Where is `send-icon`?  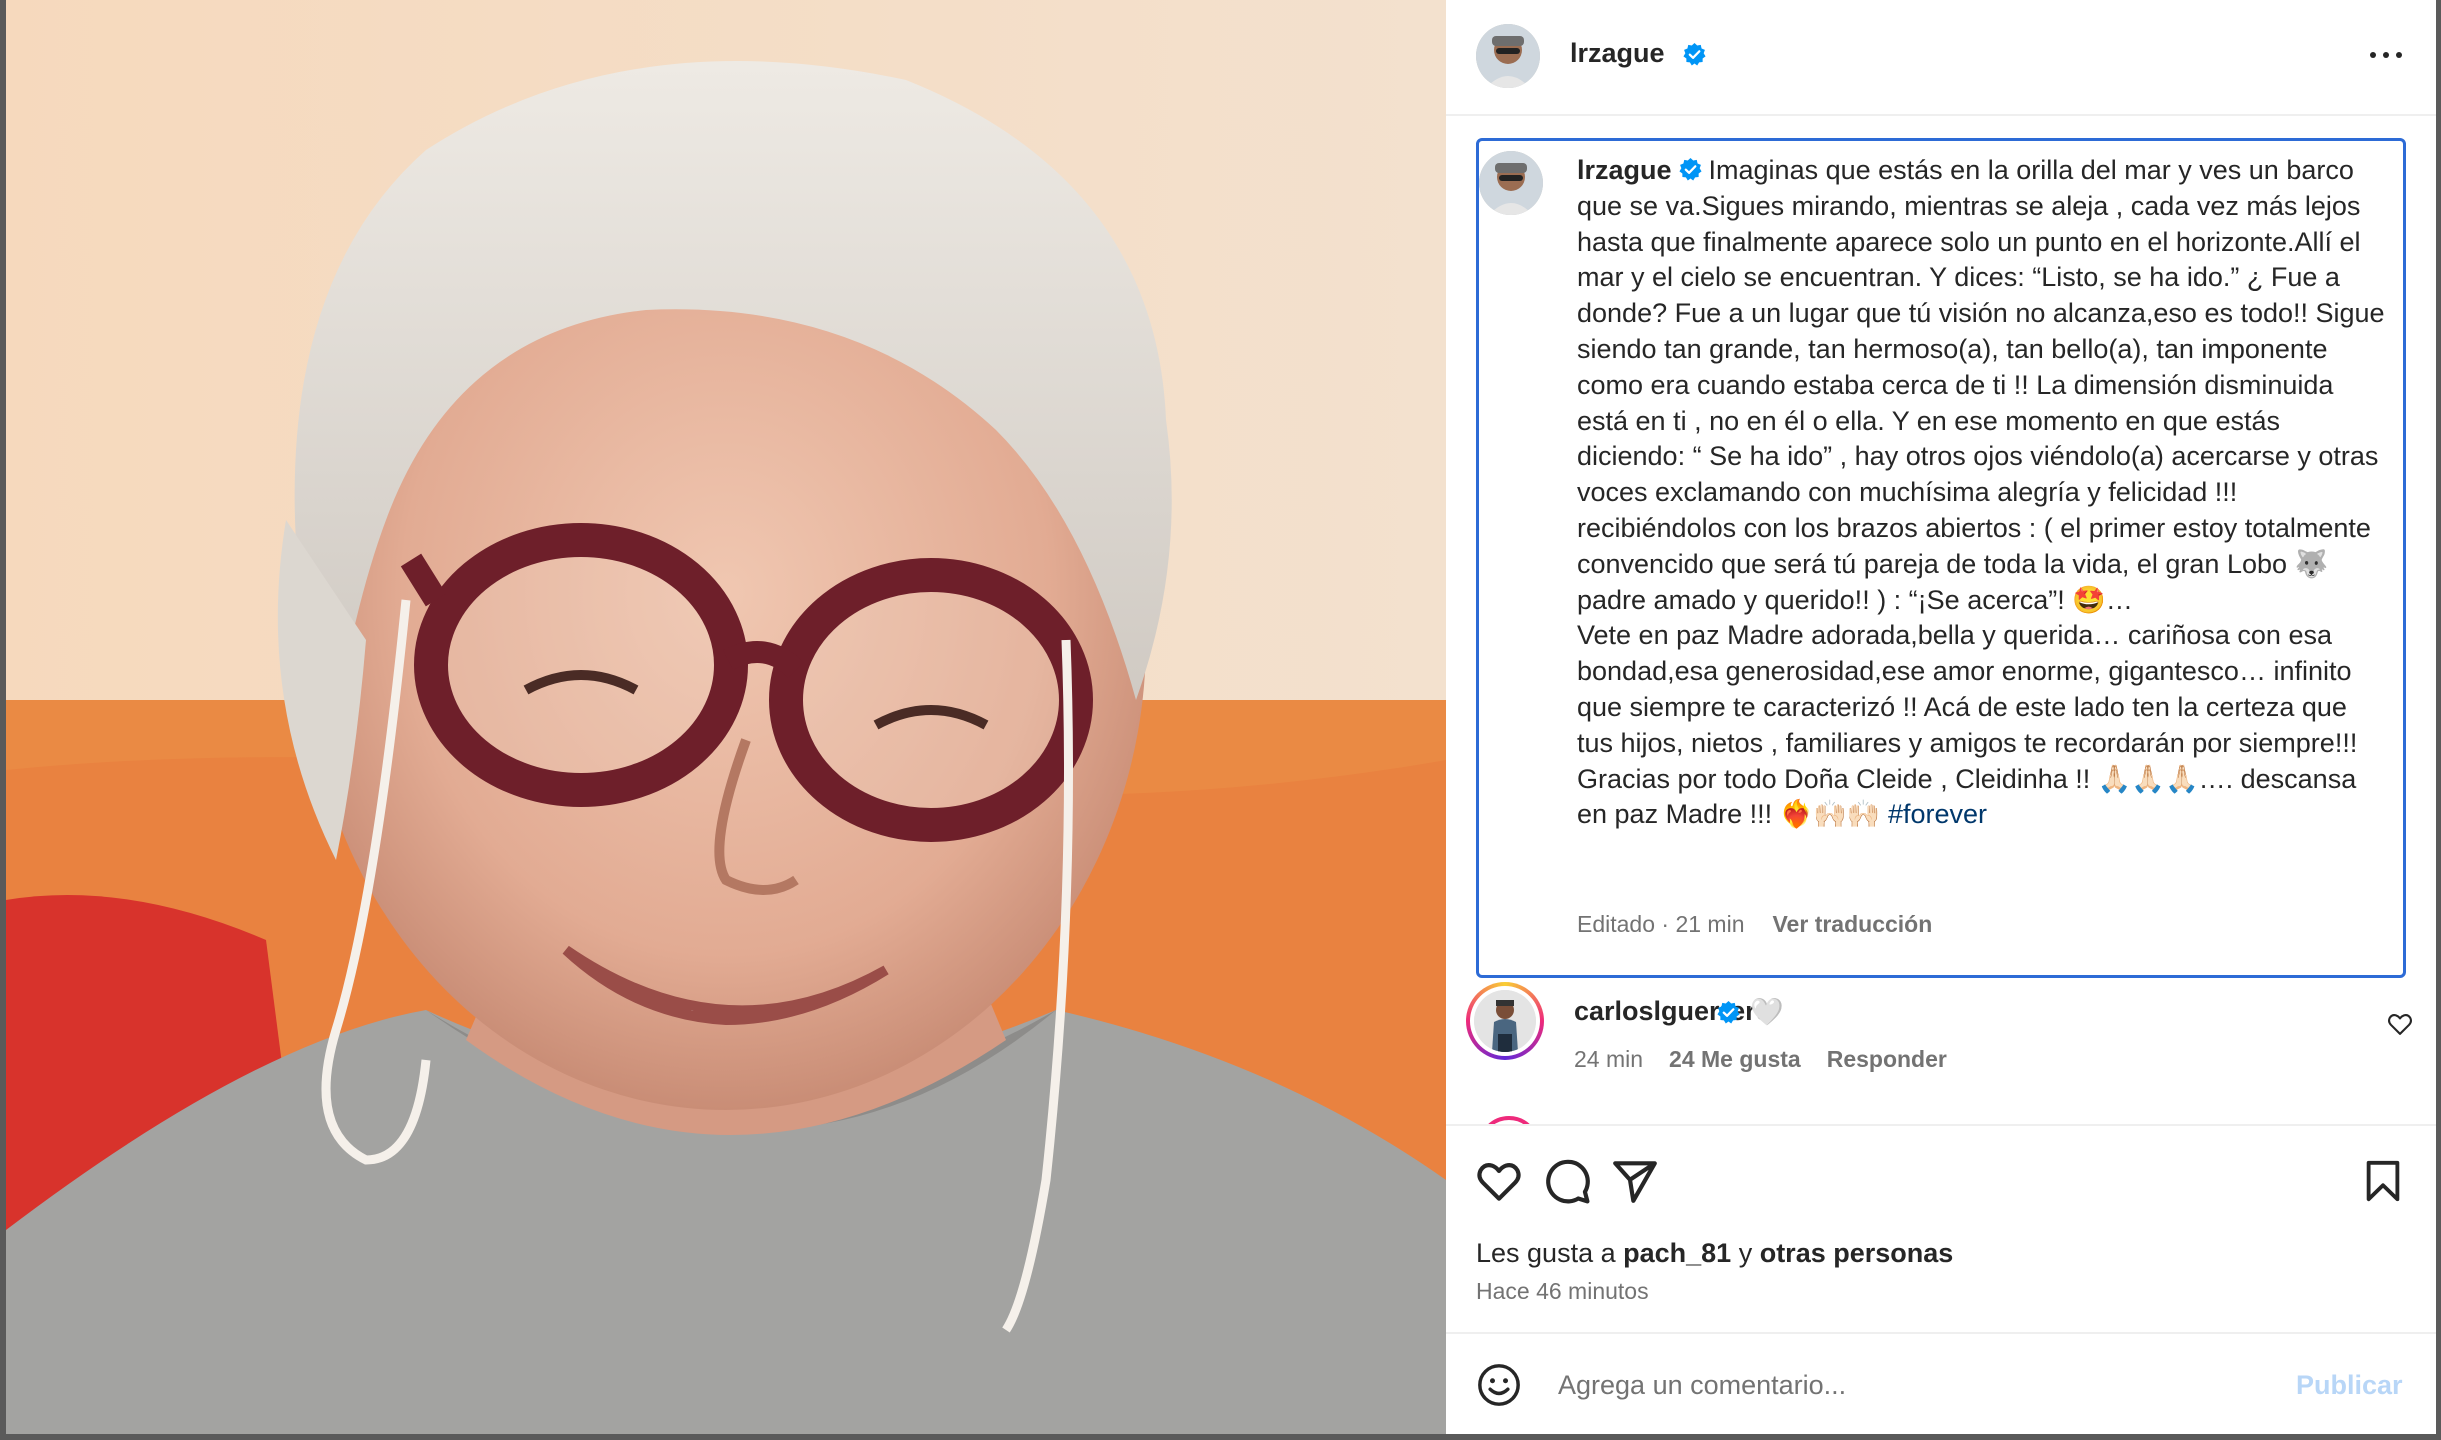
send-icon is located at coordinates (1635, 1181).